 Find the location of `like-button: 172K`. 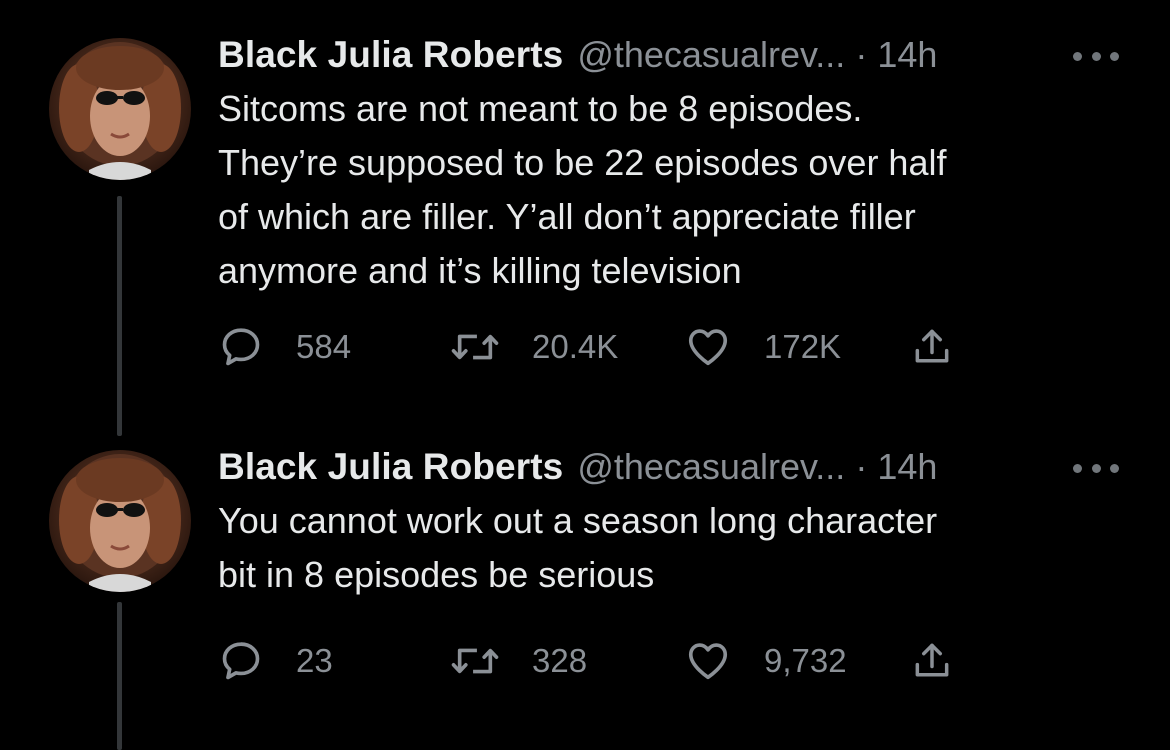

like-button: 172K is located at coordinates (762, 347).